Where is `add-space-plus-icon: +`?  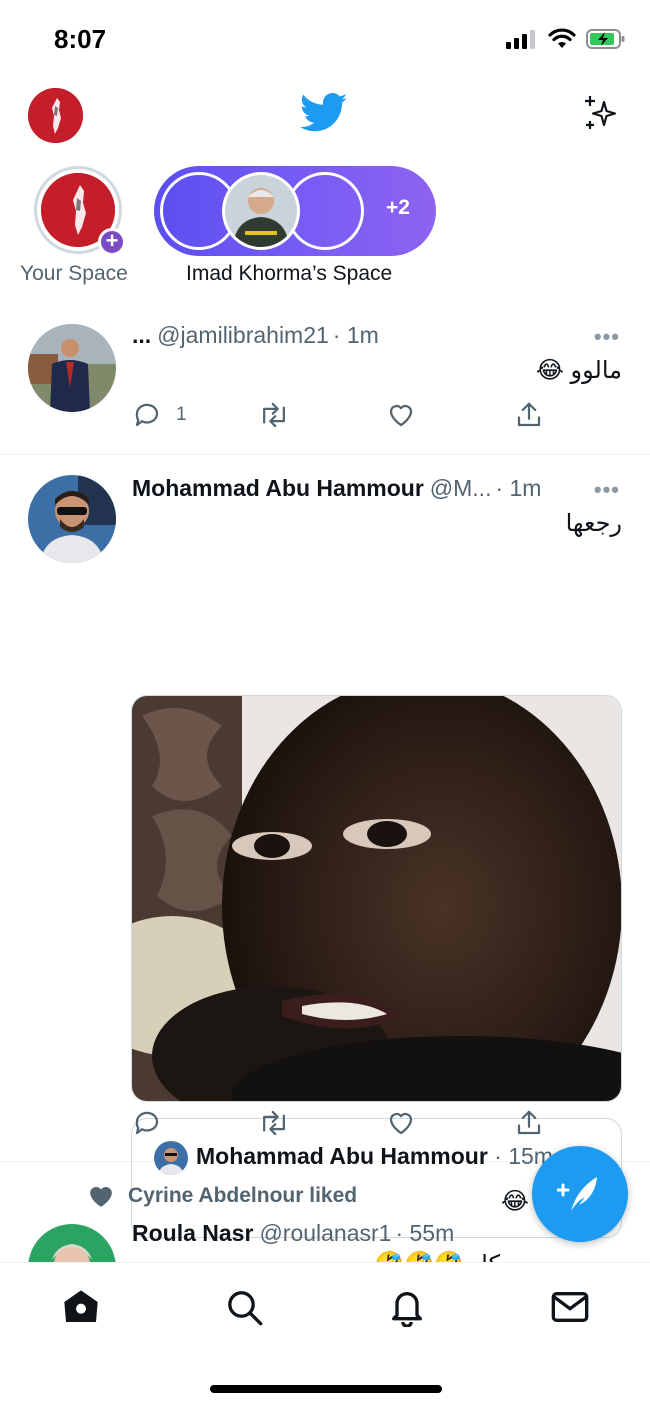 add-space-plus-icon: + is located at coordinates (112, 242).